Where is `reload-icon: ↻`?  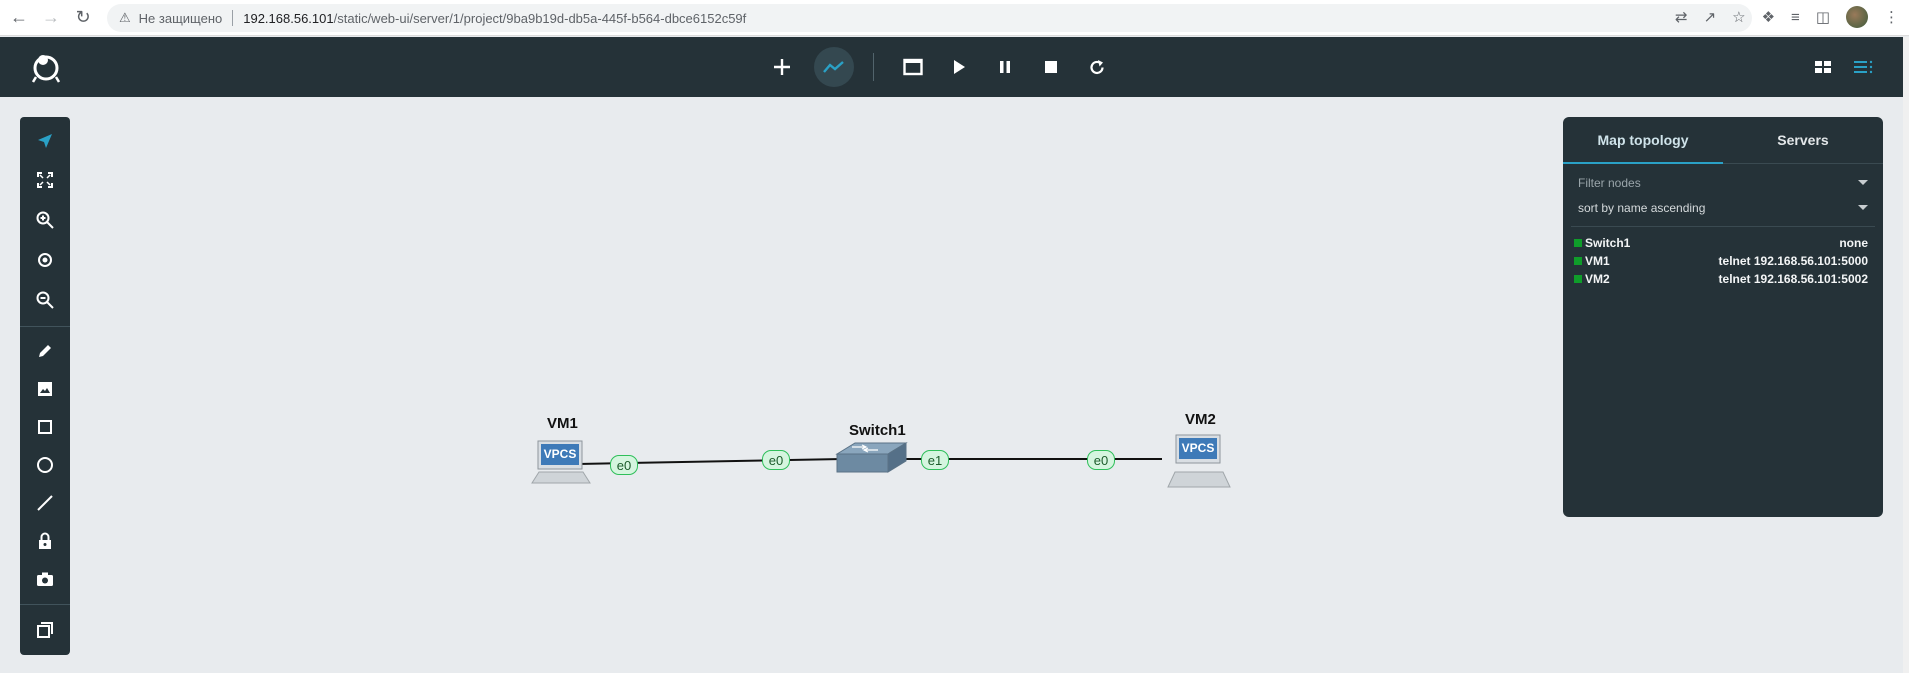
reload-icon: ↻ is located at coordinates (83, 18).